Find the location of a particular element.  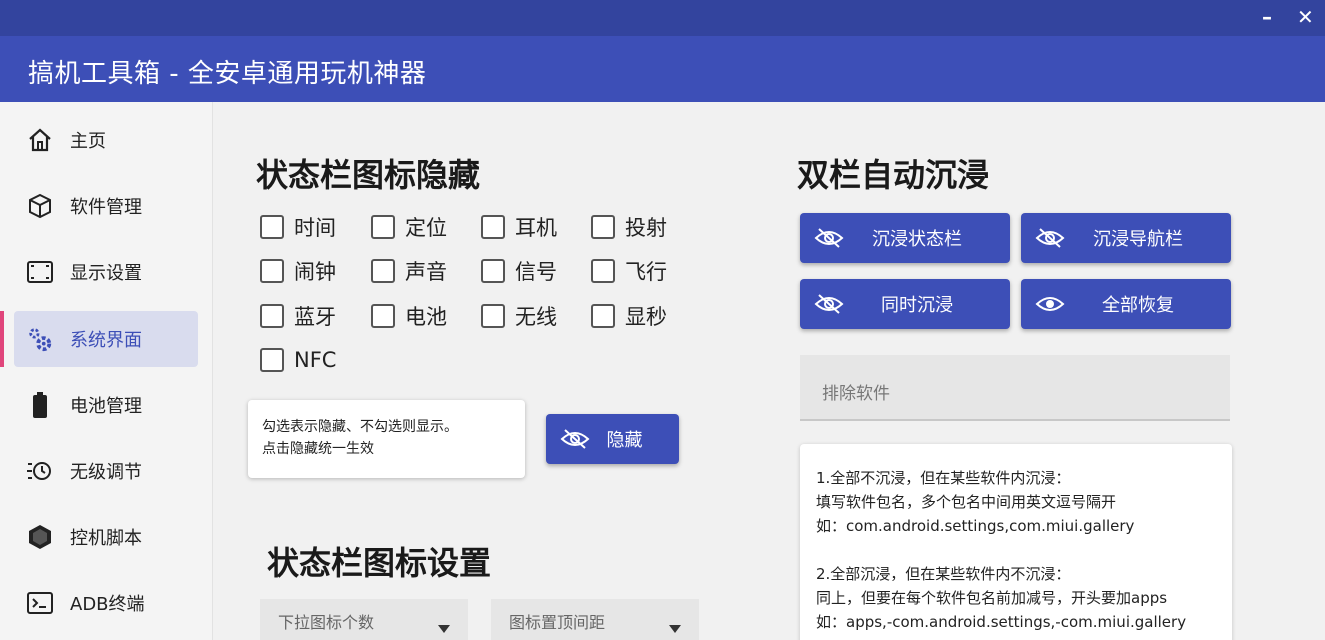

sidebar-item-brightness: 无级调节 is located at coordinates (106, 471).